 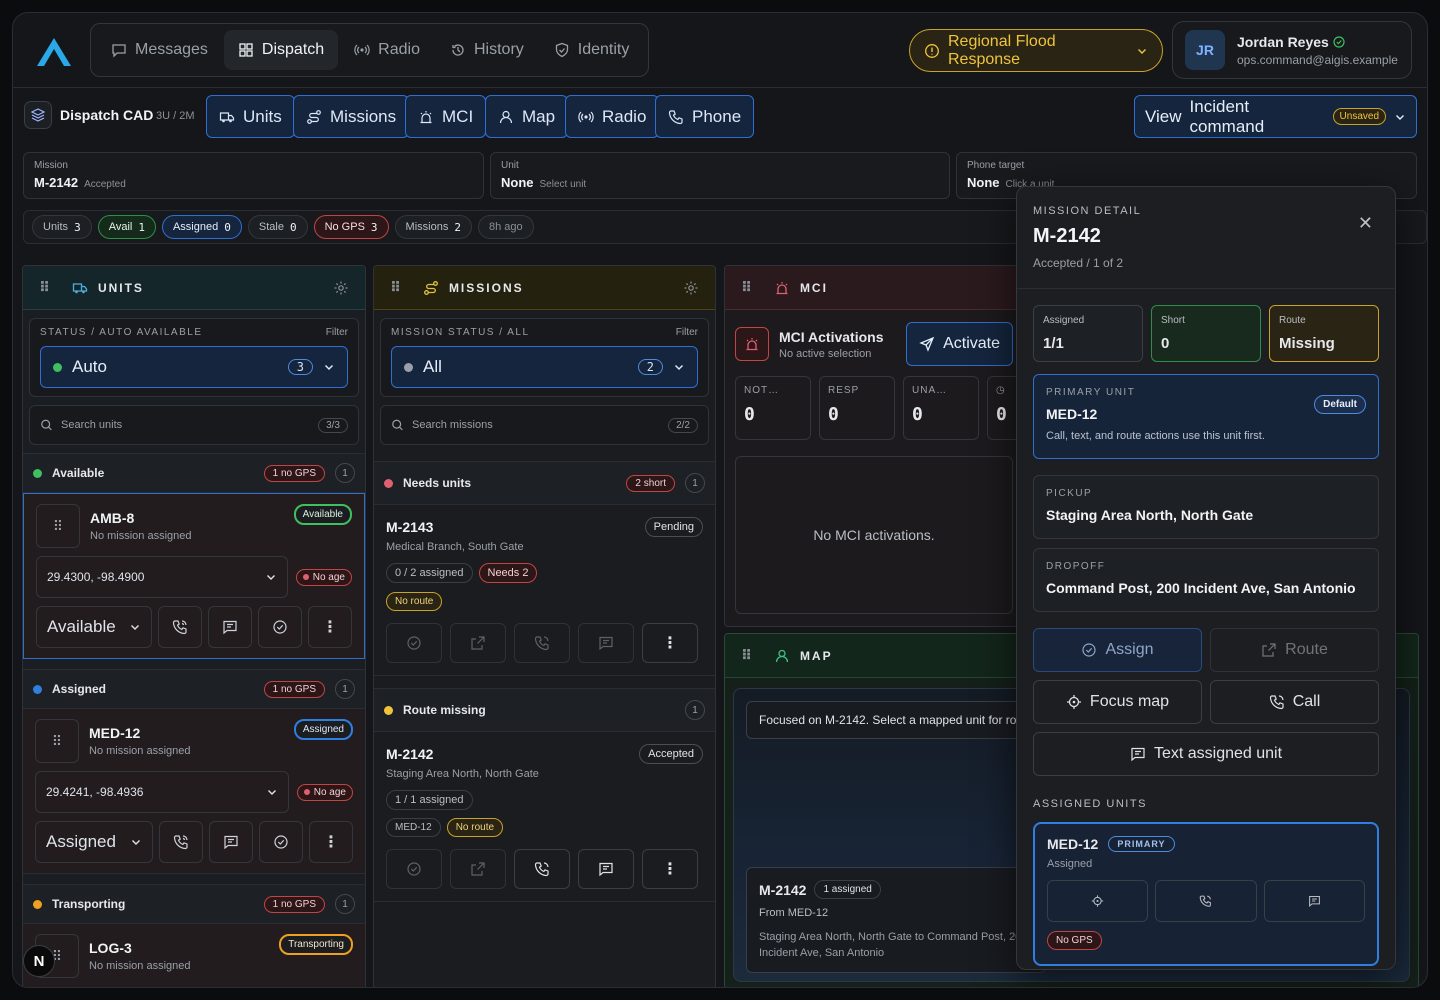 What do you see at coordinates (281, 50) in the screenshot?
I see `tab-dispatch: Dispatch` at bounding box center [281, 50].